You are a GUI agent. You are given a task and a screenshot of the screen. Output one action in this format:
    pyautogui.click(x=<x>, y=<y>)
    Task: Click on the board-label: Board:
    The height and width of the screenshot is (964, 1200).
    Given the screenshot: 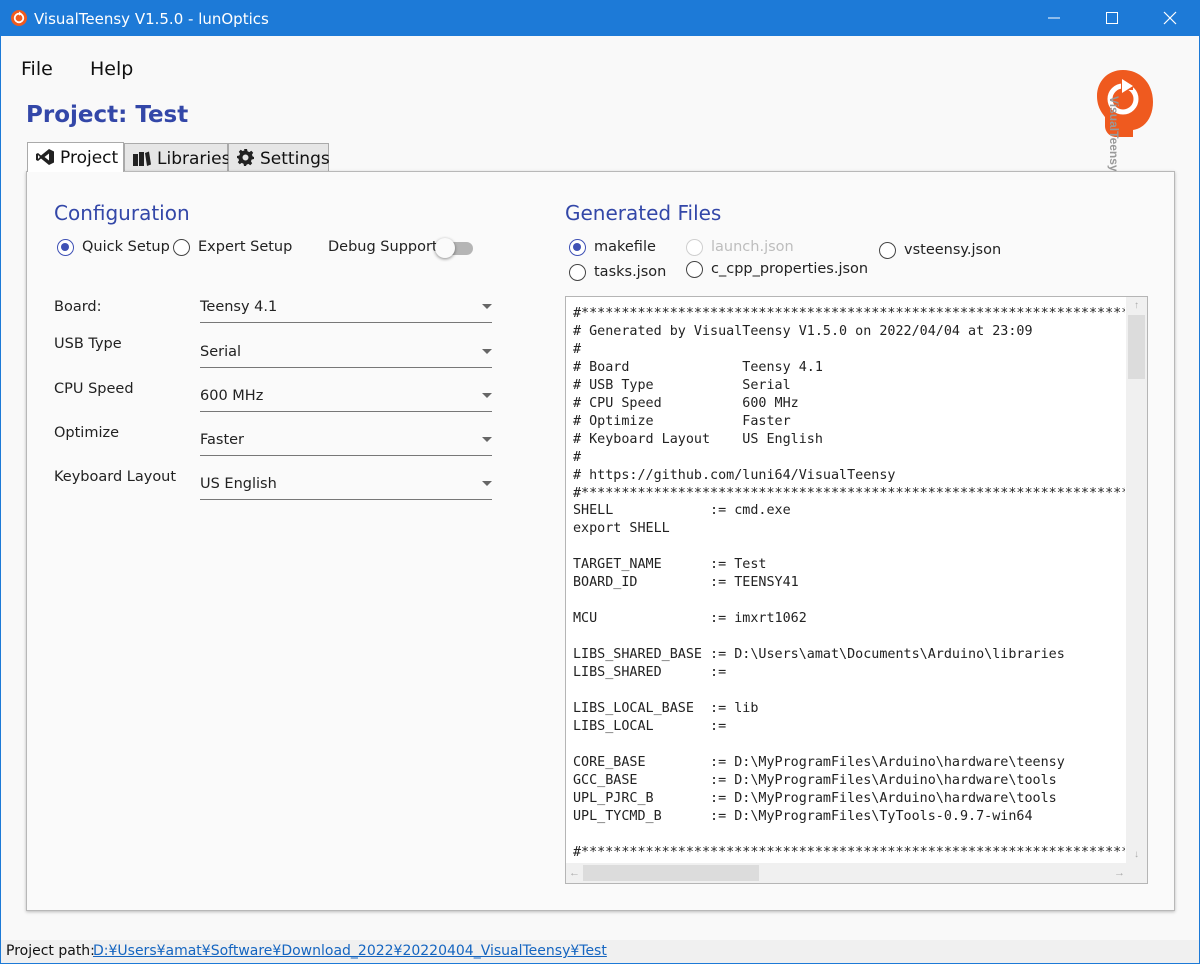 What is the action you would take?
    pyautogui.click(x=78, y=307)
    